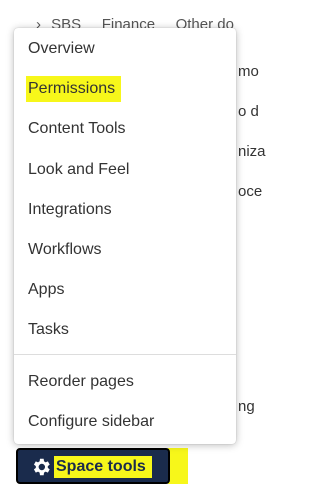 This screenshot has height=501, width=320. What do you see at coordinates (46, 290) in the screenshot?
I see `menu-item-apps: Apps` at bounding box center [46, 290].